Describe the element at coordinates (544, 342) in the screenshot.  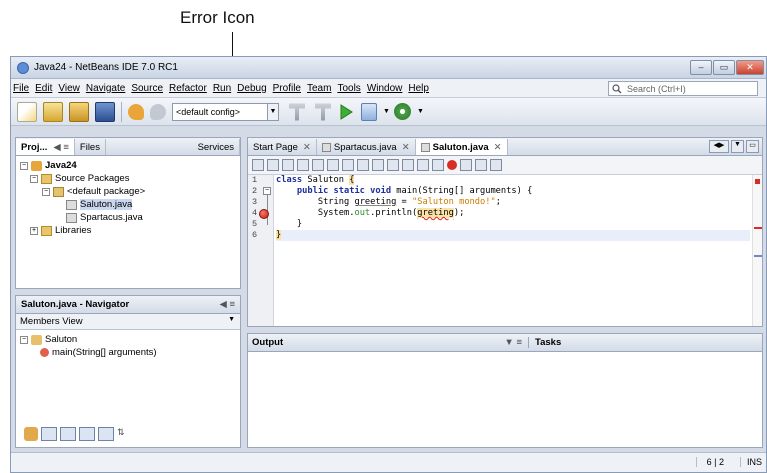
I see `tab-tasks: Tasks` at that location.